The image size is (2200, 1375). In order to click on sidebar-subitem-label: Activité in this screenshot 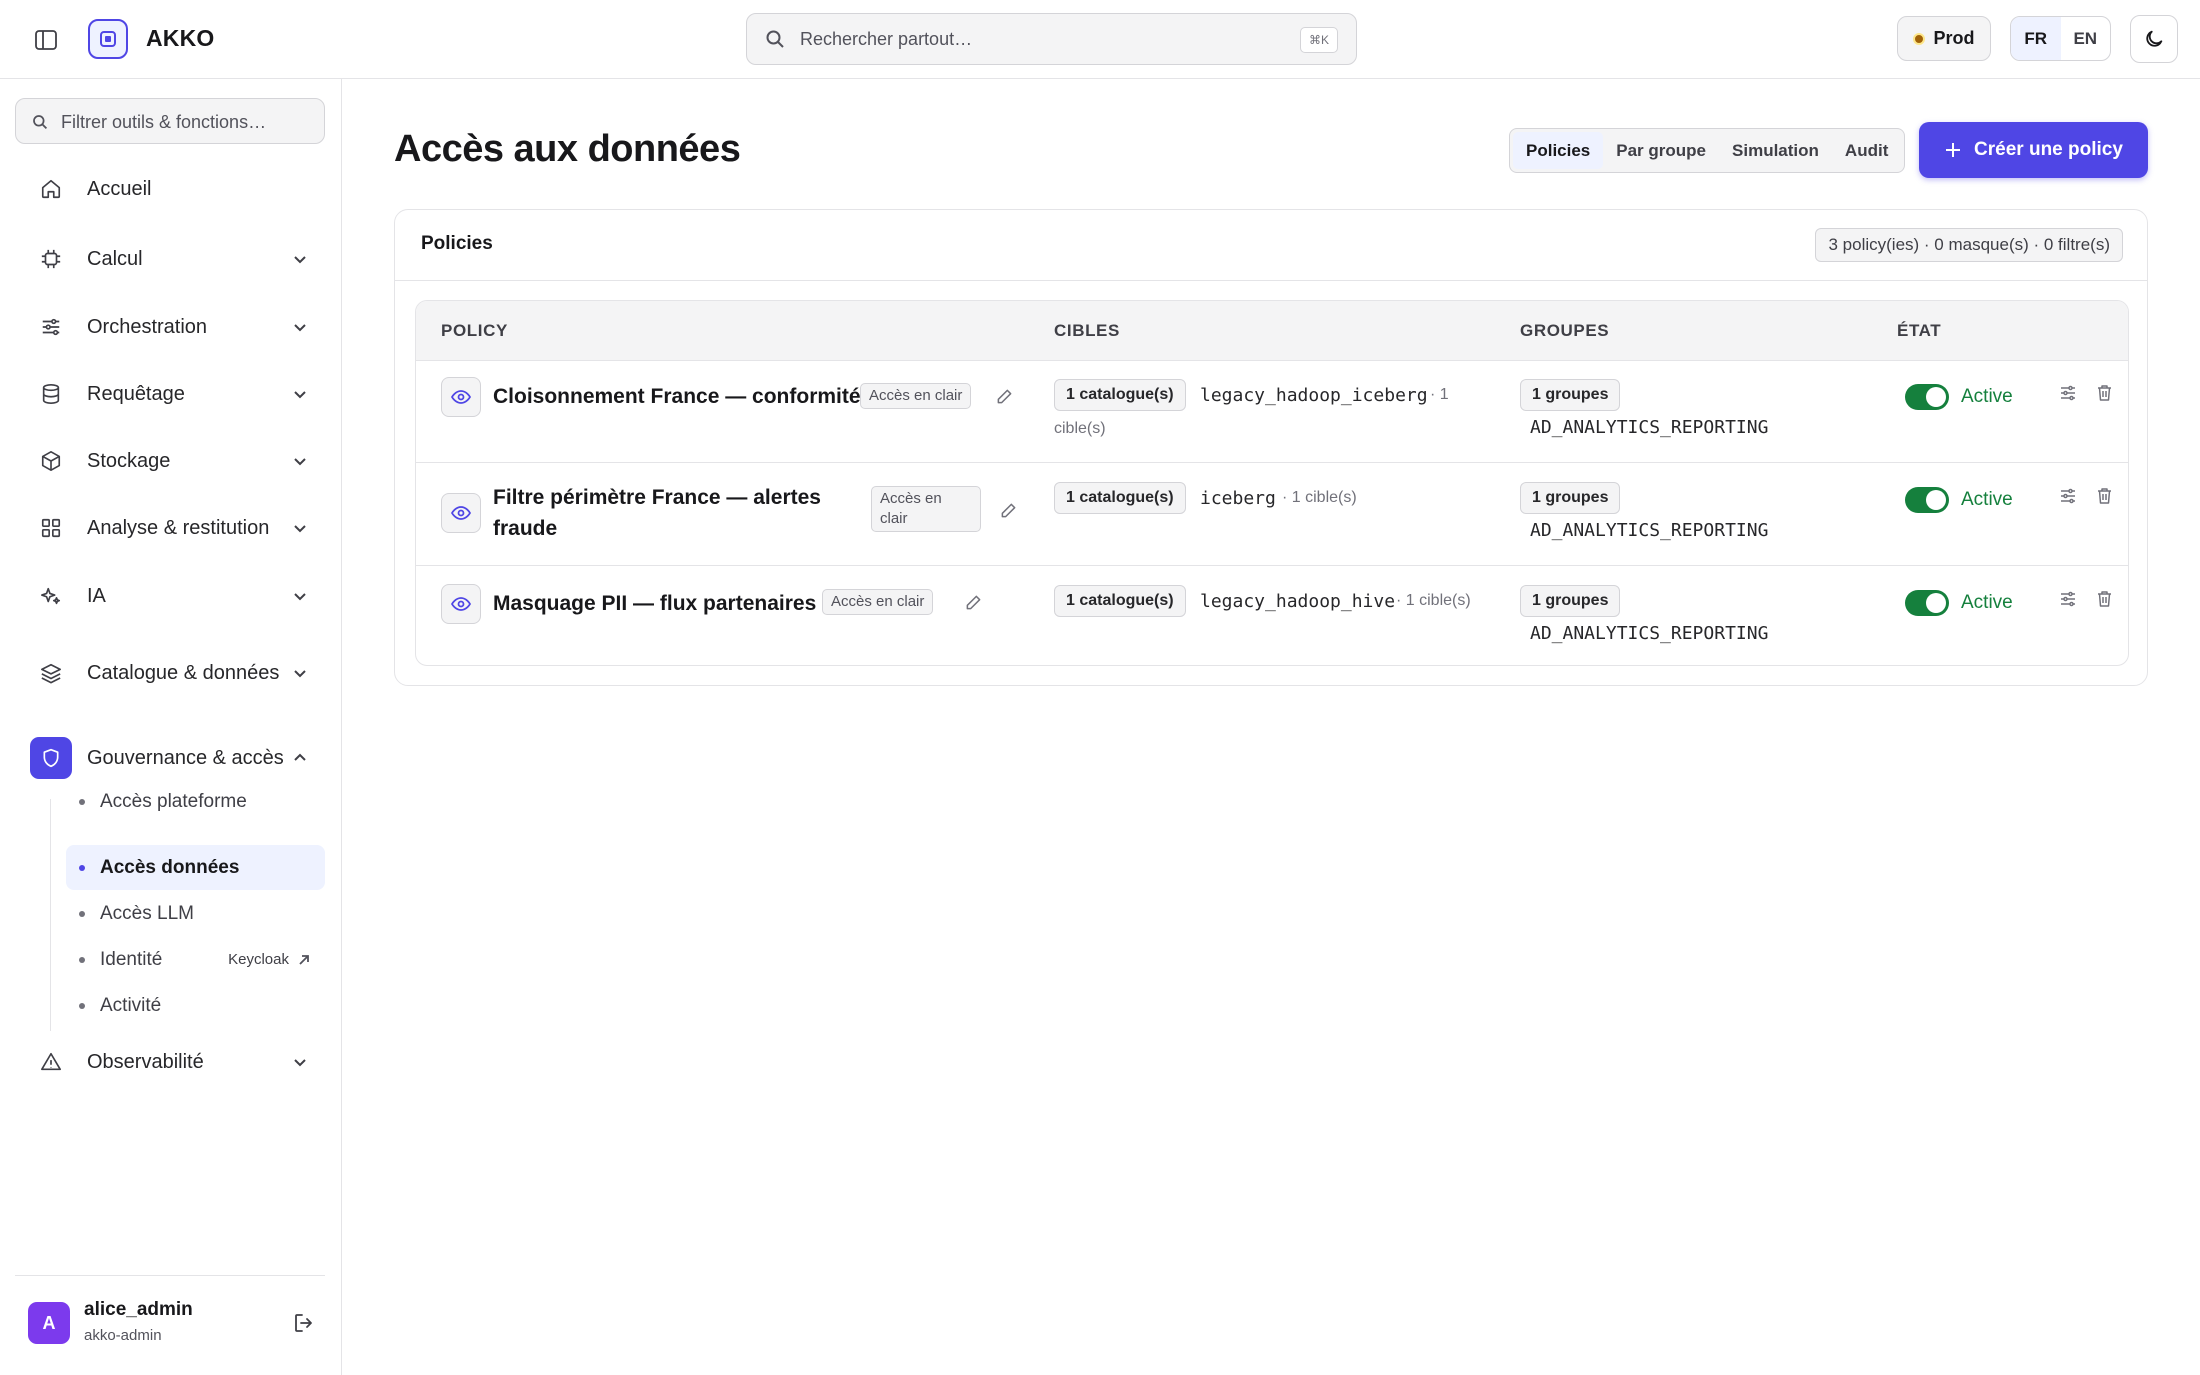, I will do `click(131, 1005)`.